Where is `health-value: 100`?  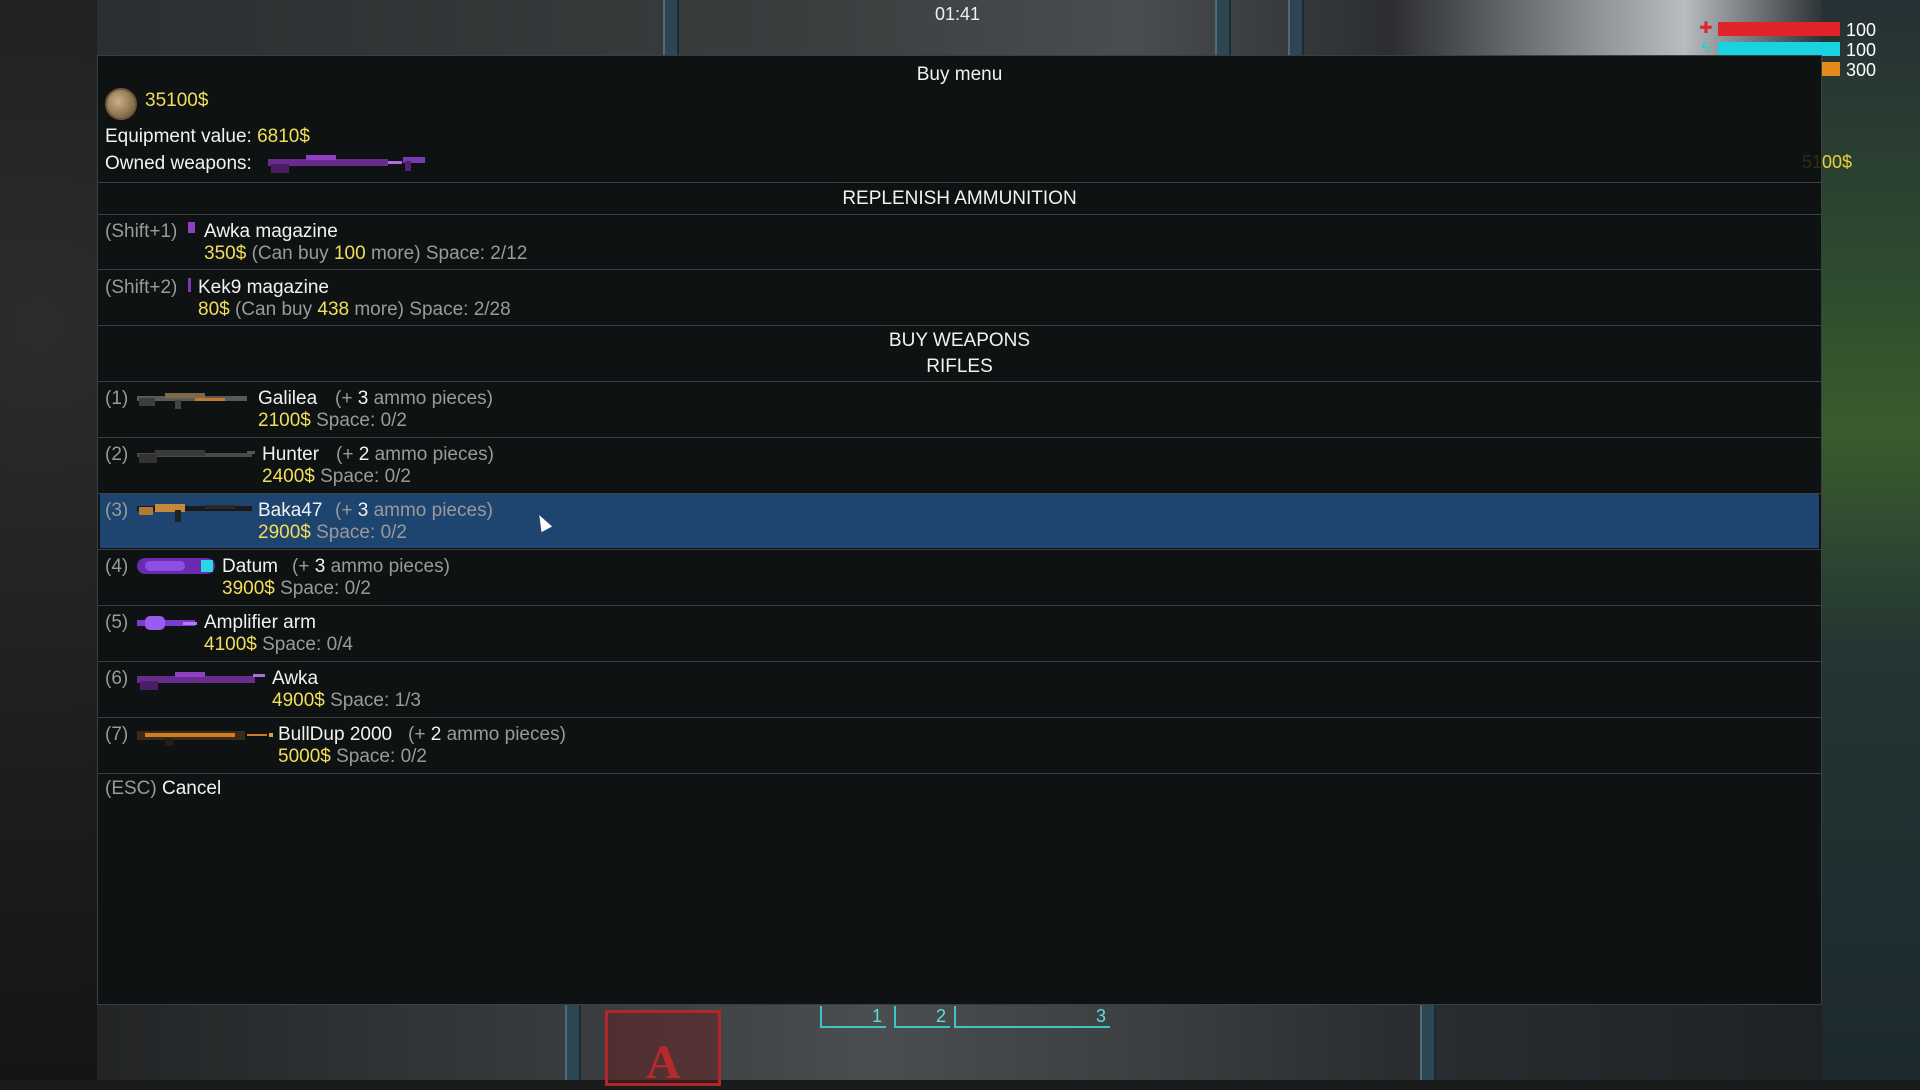 health-value: 100 is located at coordinates (1861, 30).